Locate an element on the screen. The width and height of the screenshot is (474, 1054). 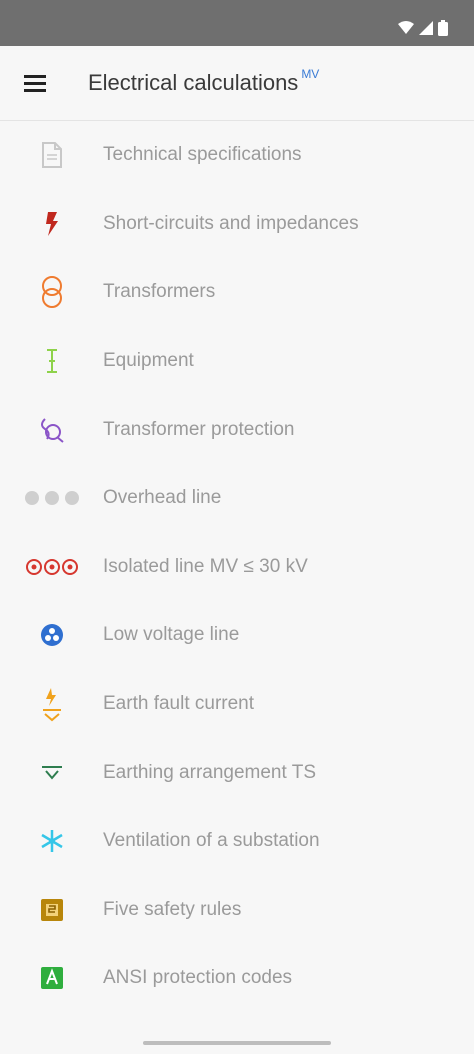
ventilation-icon is located at coordinates (52, 841).